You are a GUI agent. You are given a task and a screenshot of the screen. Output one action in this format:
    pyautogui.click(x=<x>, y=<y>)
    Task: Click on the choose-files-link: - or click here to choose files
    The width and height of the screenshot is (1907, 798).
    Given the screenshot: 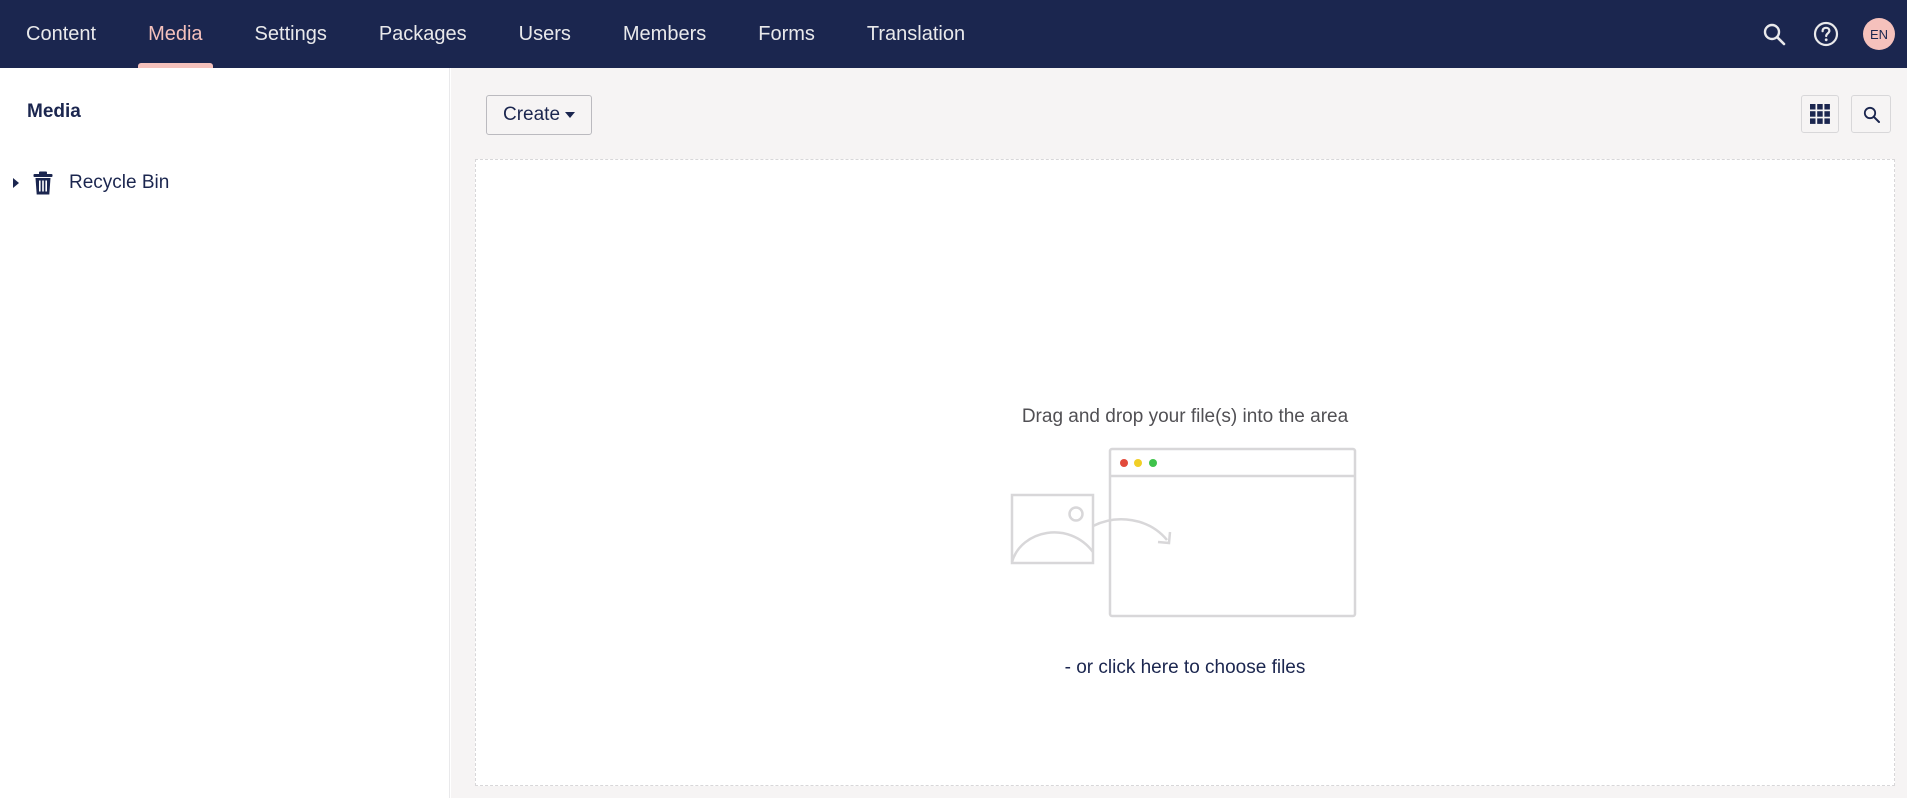 What is the action you would take?
    pyautogui.click(x=1185, y=668)
    